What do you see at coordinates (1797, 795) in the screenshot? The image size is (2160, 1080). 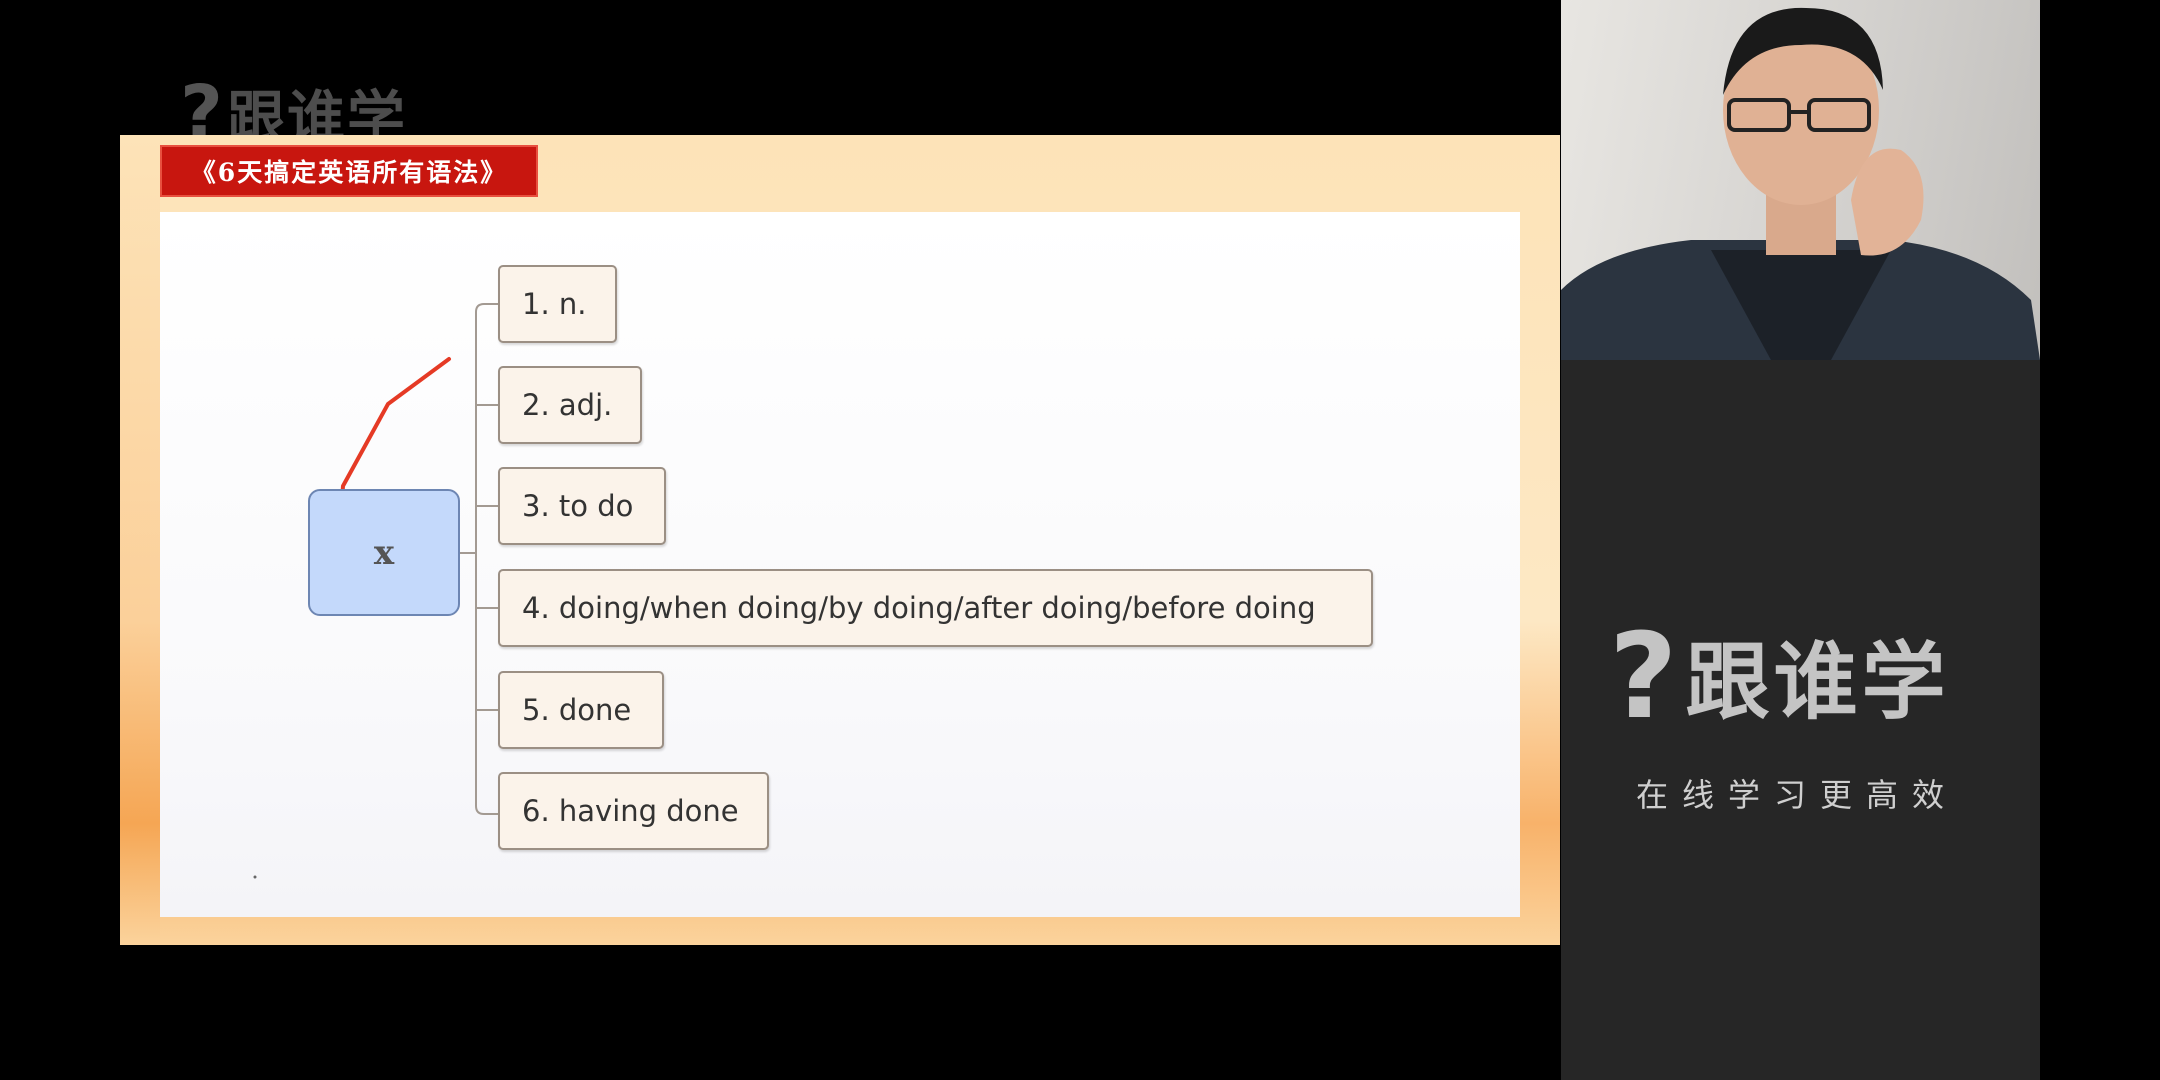 I see `brand-slogan: 在线学习更高效` at bounding box center [1797, 795].